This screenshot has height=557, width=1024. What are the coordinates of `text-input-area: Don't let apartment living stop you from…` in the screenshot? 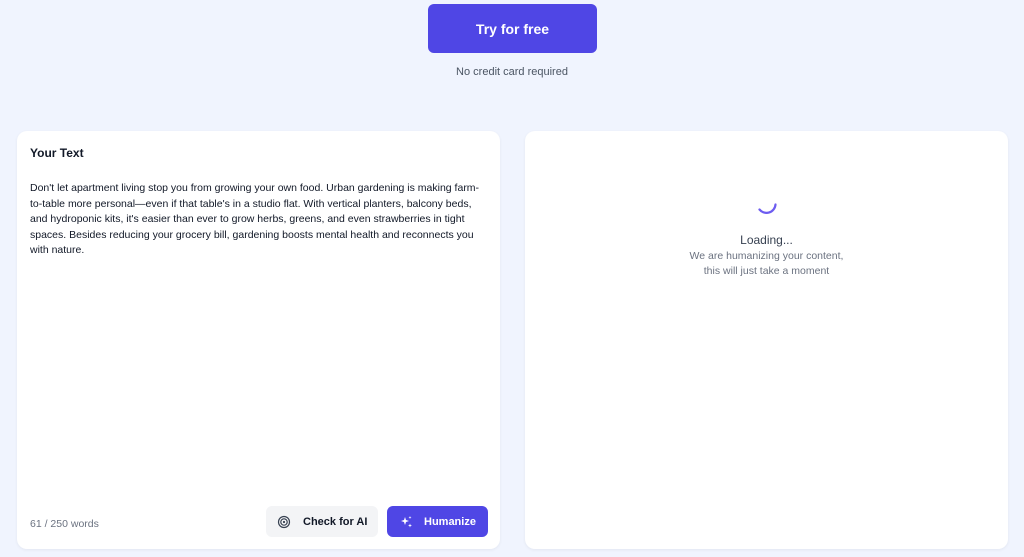 It's located at (256, 220).